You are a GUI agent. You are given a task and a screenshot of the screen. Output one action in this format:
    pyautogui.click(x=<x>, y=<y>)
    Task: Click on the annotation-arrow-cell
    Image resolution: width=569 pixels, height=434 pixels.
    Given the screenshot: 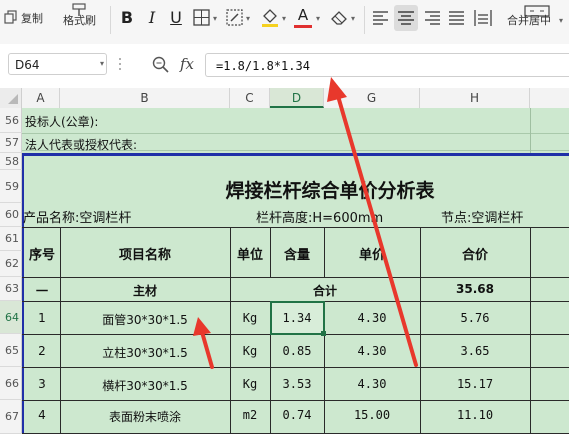 What is the action you would take?
    pyautogui.click(x=203, y=343)
    